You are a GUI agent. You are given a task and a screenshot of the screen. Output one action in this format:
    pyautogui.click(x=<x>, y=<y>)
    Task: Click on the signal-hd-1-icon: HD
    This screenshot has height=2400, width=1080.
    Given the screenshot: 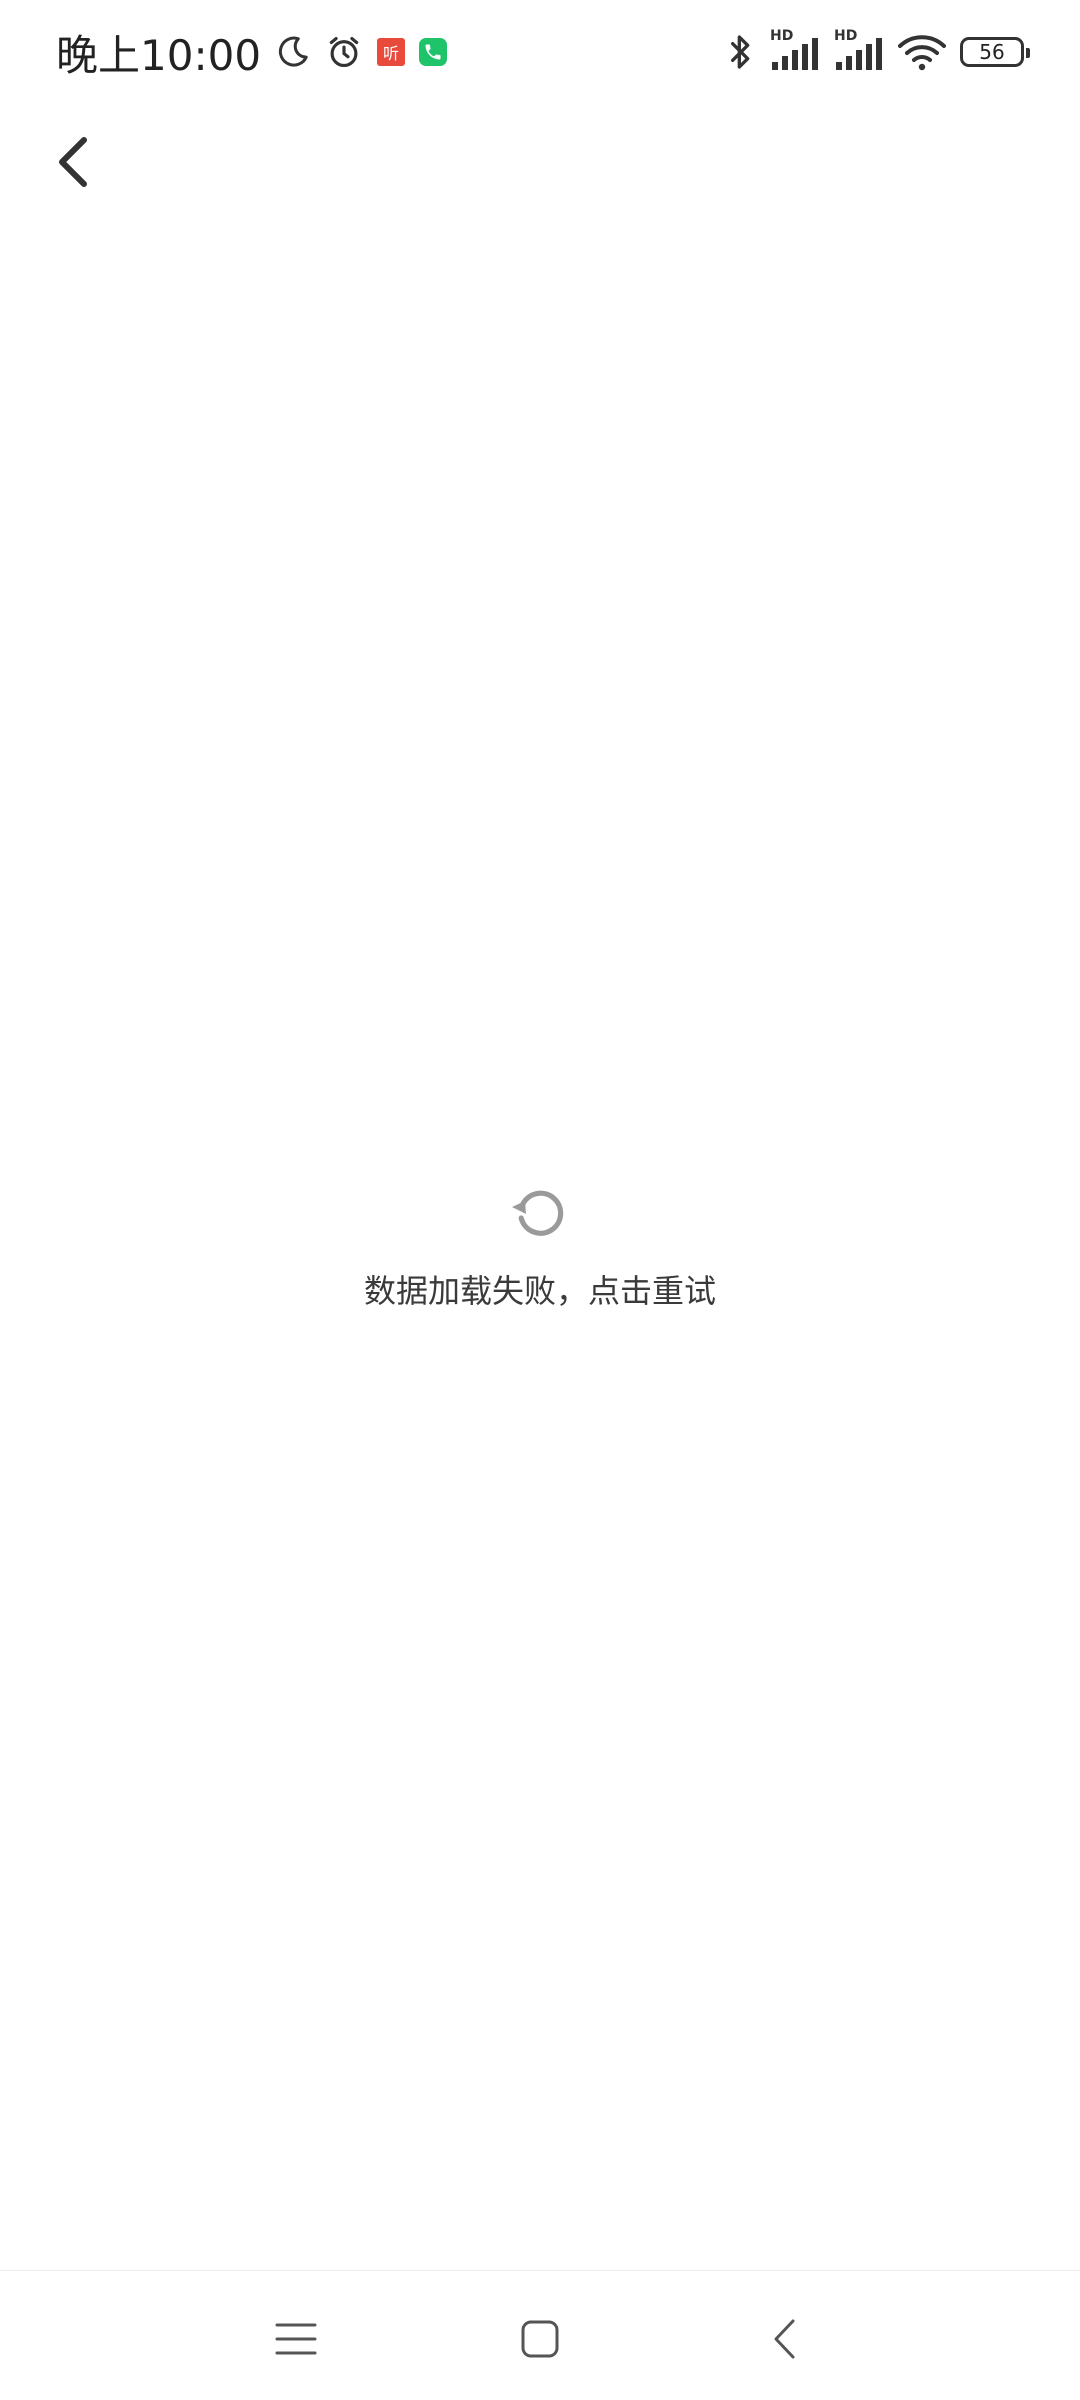 What is the action you would take?
    pyautogui.click(x=795, y=50)
    